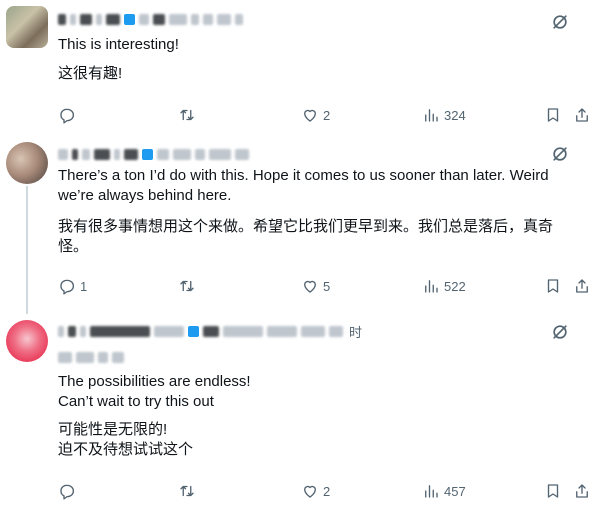  I want to click on user-meta: 时, so click(210, 331).